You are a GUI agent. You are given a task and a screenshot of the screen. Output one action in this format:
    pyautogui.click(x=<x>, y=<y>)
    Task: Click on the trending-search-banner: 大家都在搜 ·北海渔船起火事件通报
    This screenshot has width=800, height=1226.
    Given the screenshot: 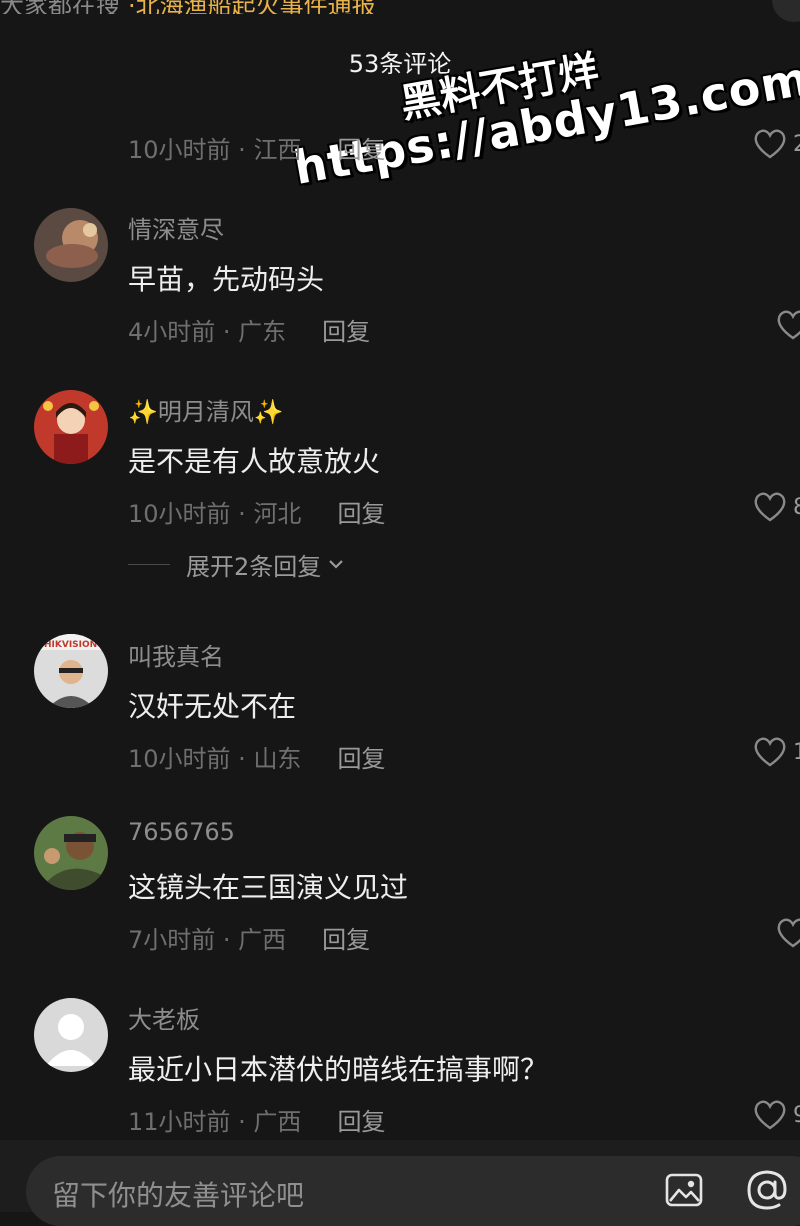 What is the action you would take?
    pyautogui.click(x=400, y=7)
    